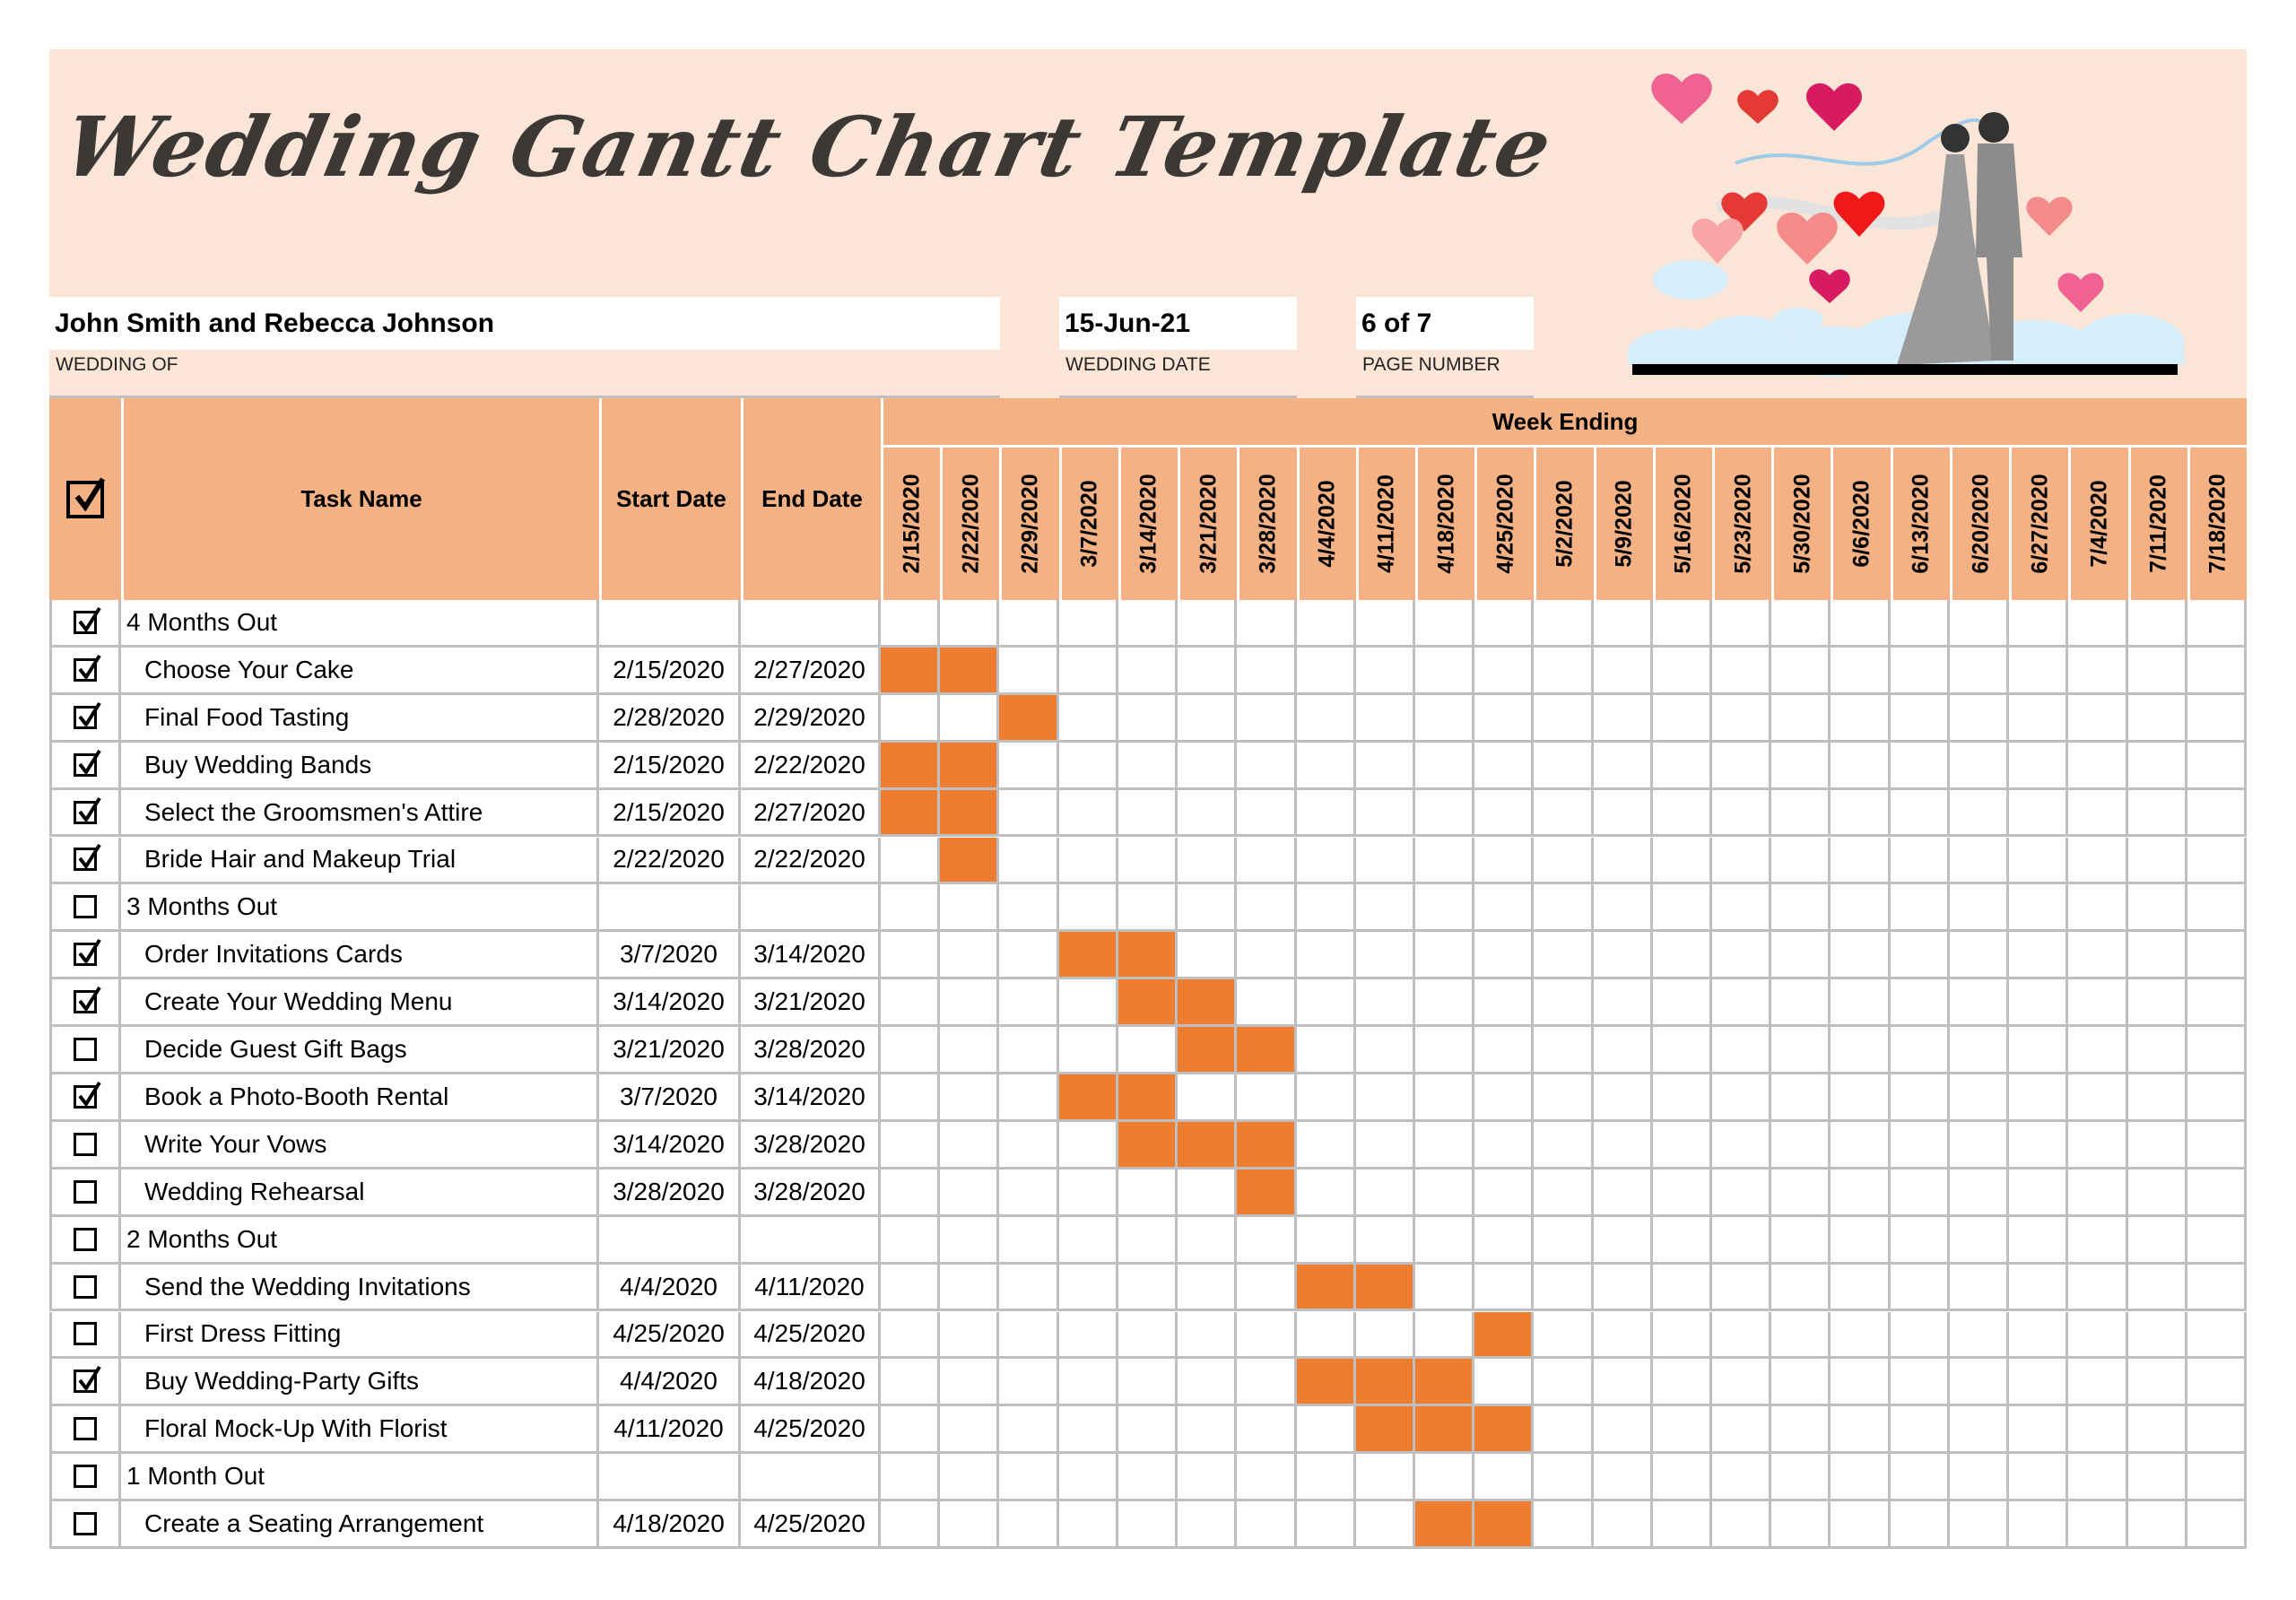  I want to click on week-column-header: 7/4/2020, so click(2098, 522).